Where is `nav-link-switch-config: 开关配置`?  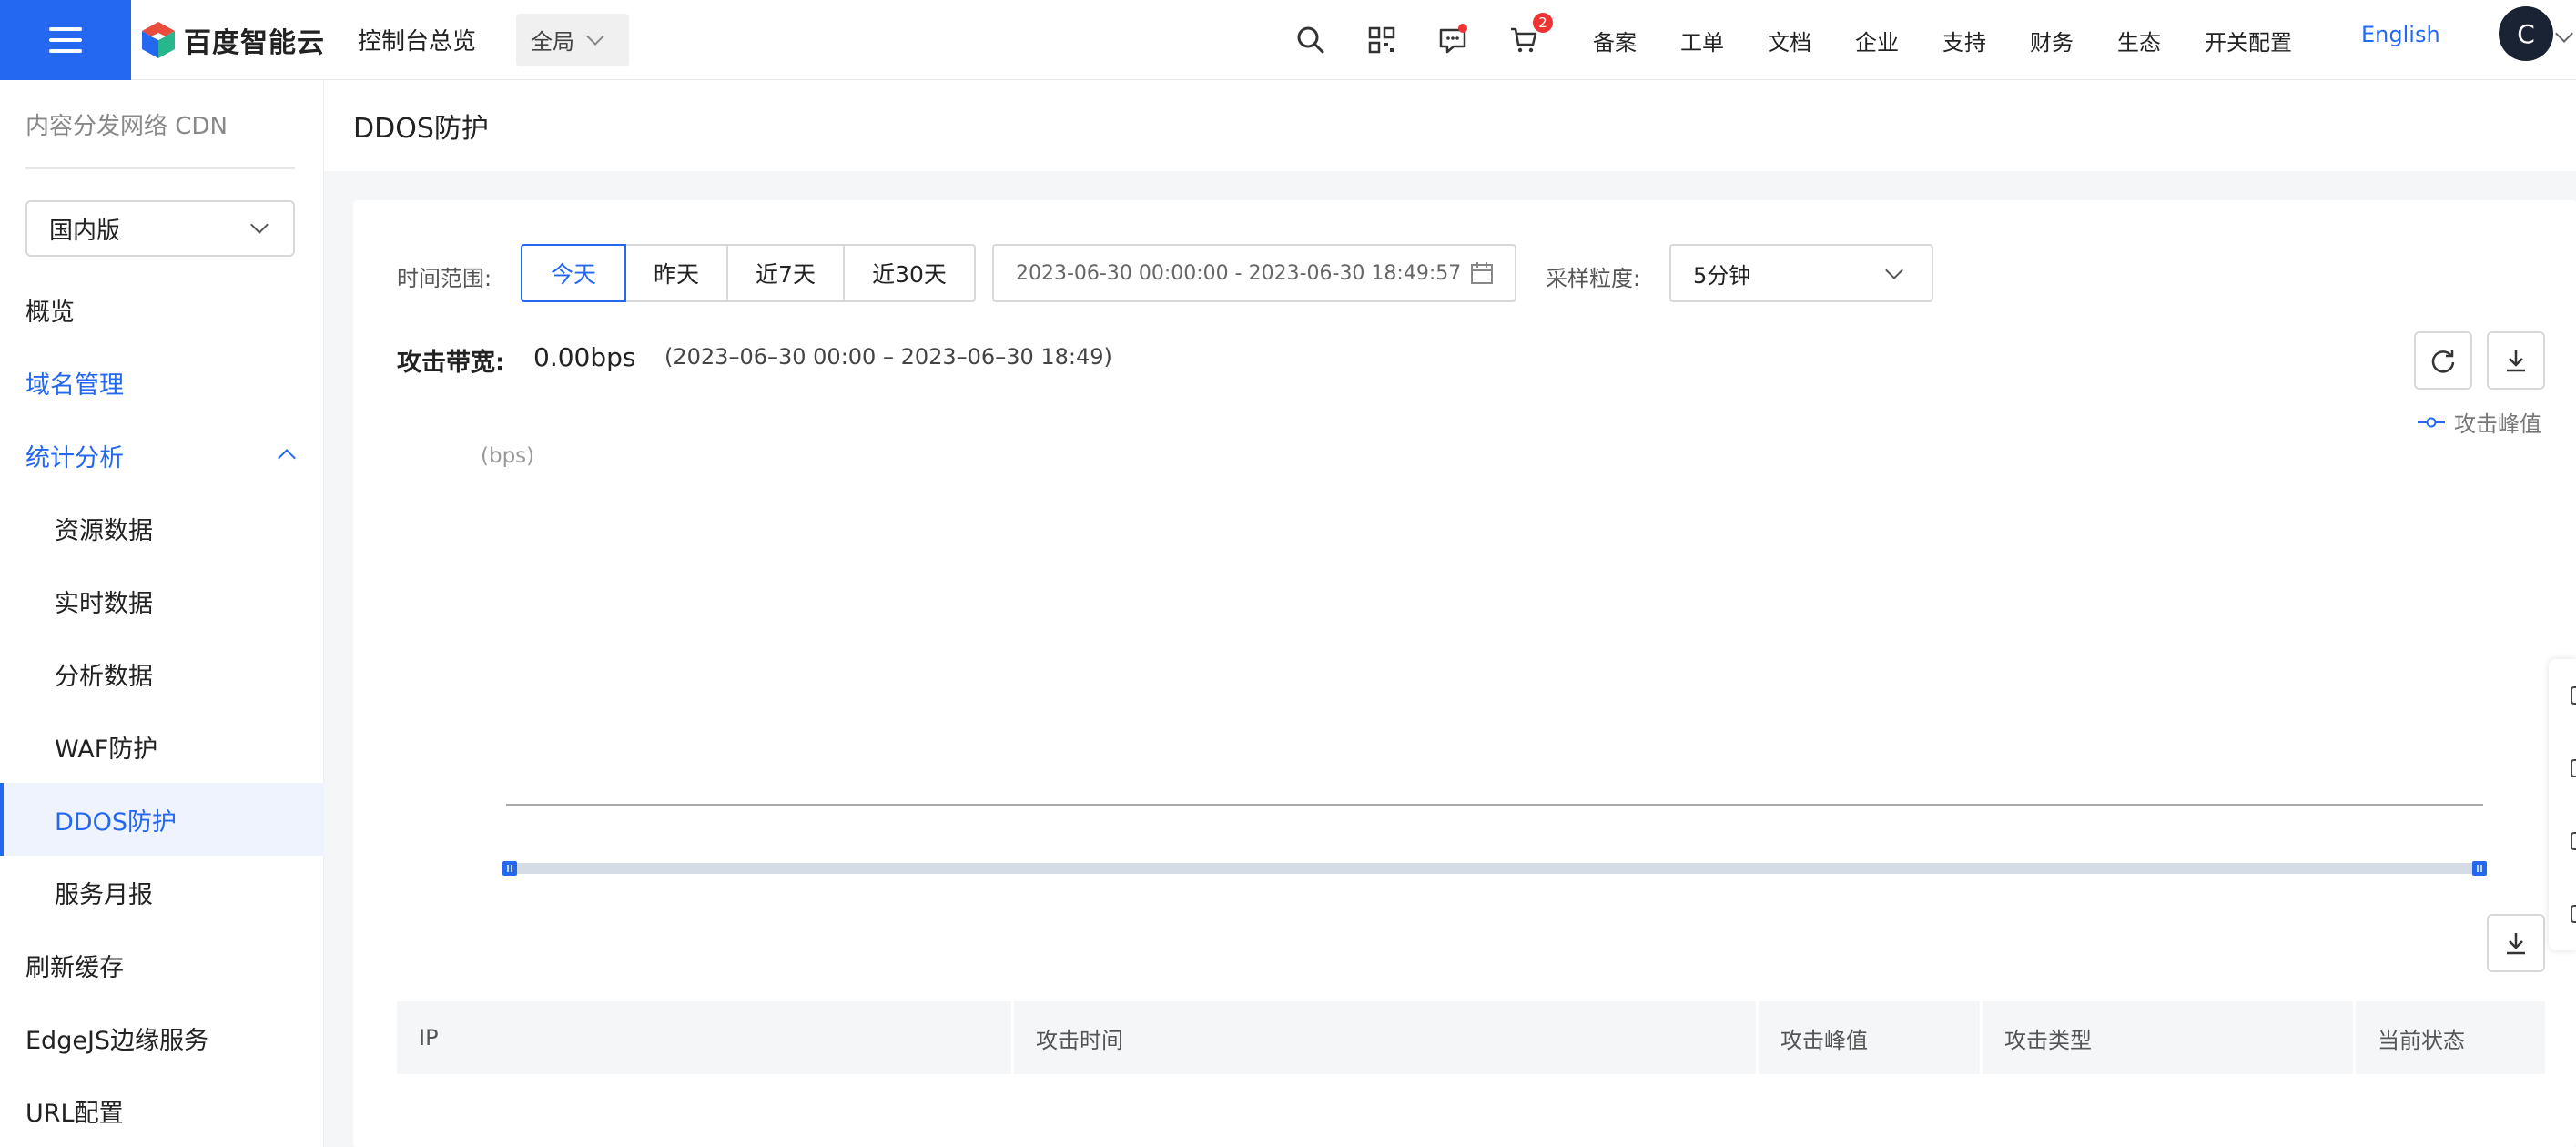 nav-link-switch-config: 开关配置 is located at coordinates (2248, 40).